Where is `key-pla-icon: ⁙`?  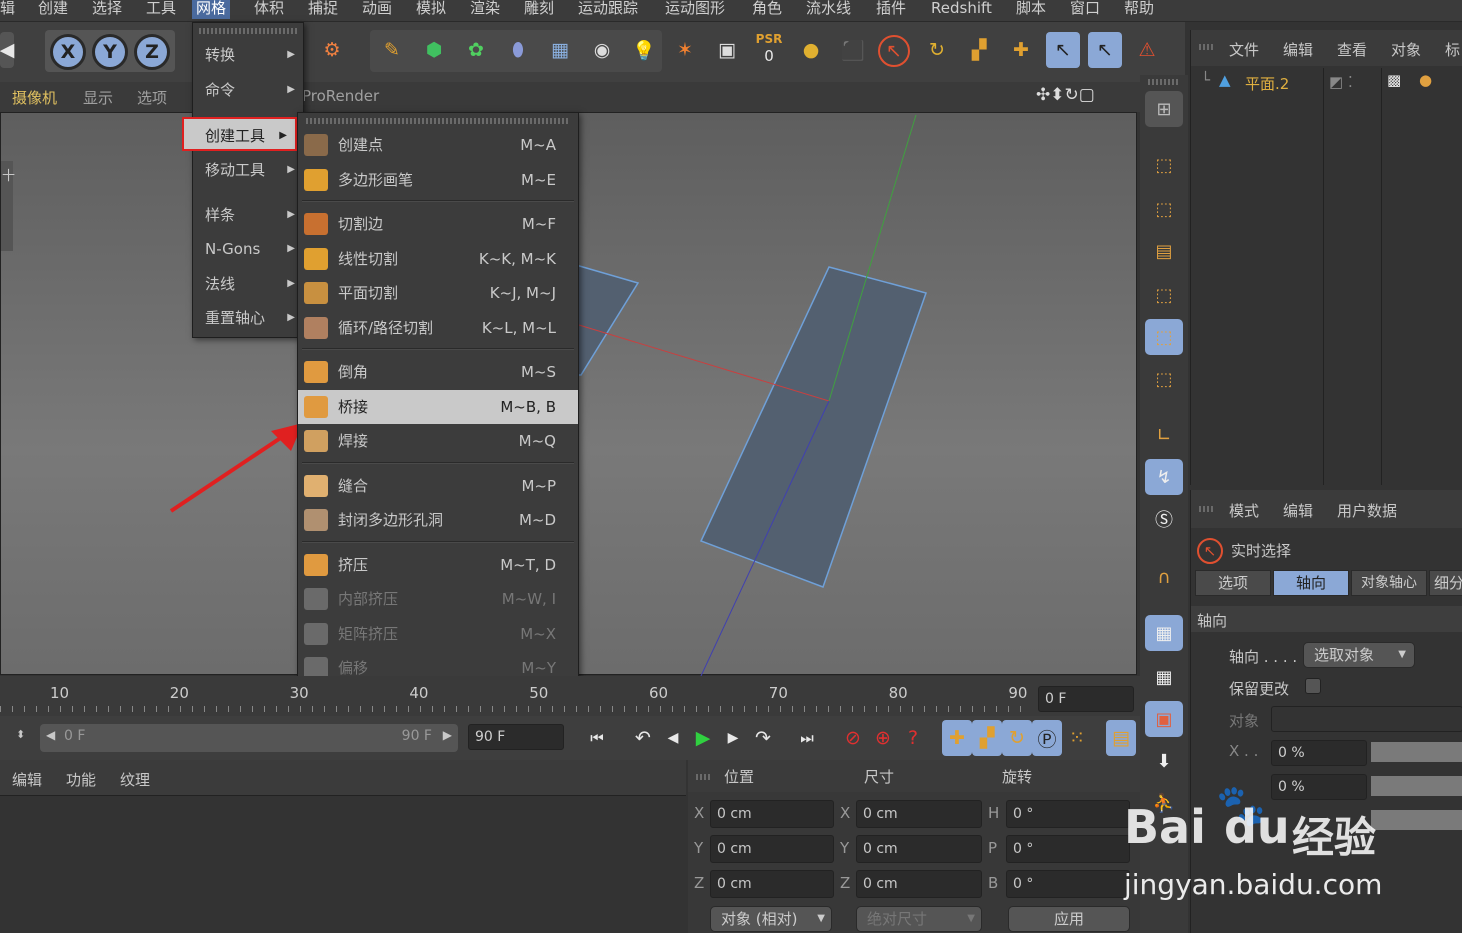
key-pla-icon: ⁙ is located at coordinates (1077, 738).